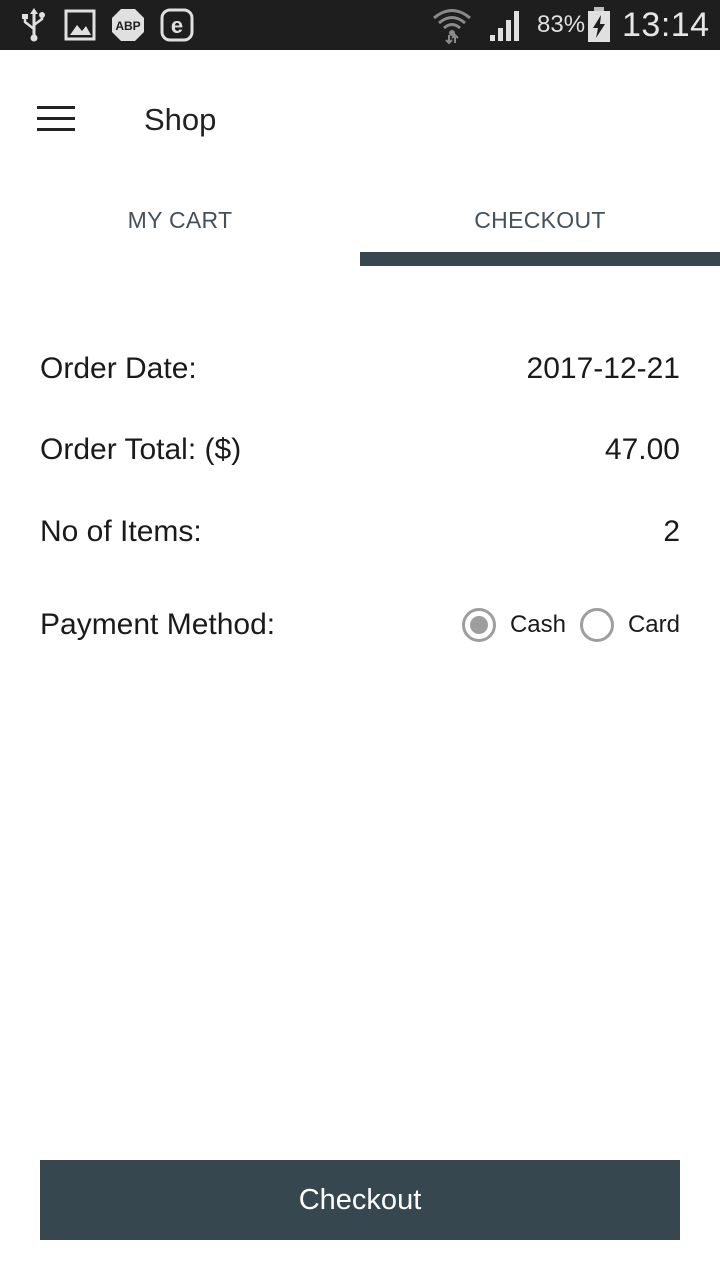 This screenshot has height=1280, width=720. Describe the element at coordinates (360, 120) in the screenshot. I see `app-bar: Shop` at that location.